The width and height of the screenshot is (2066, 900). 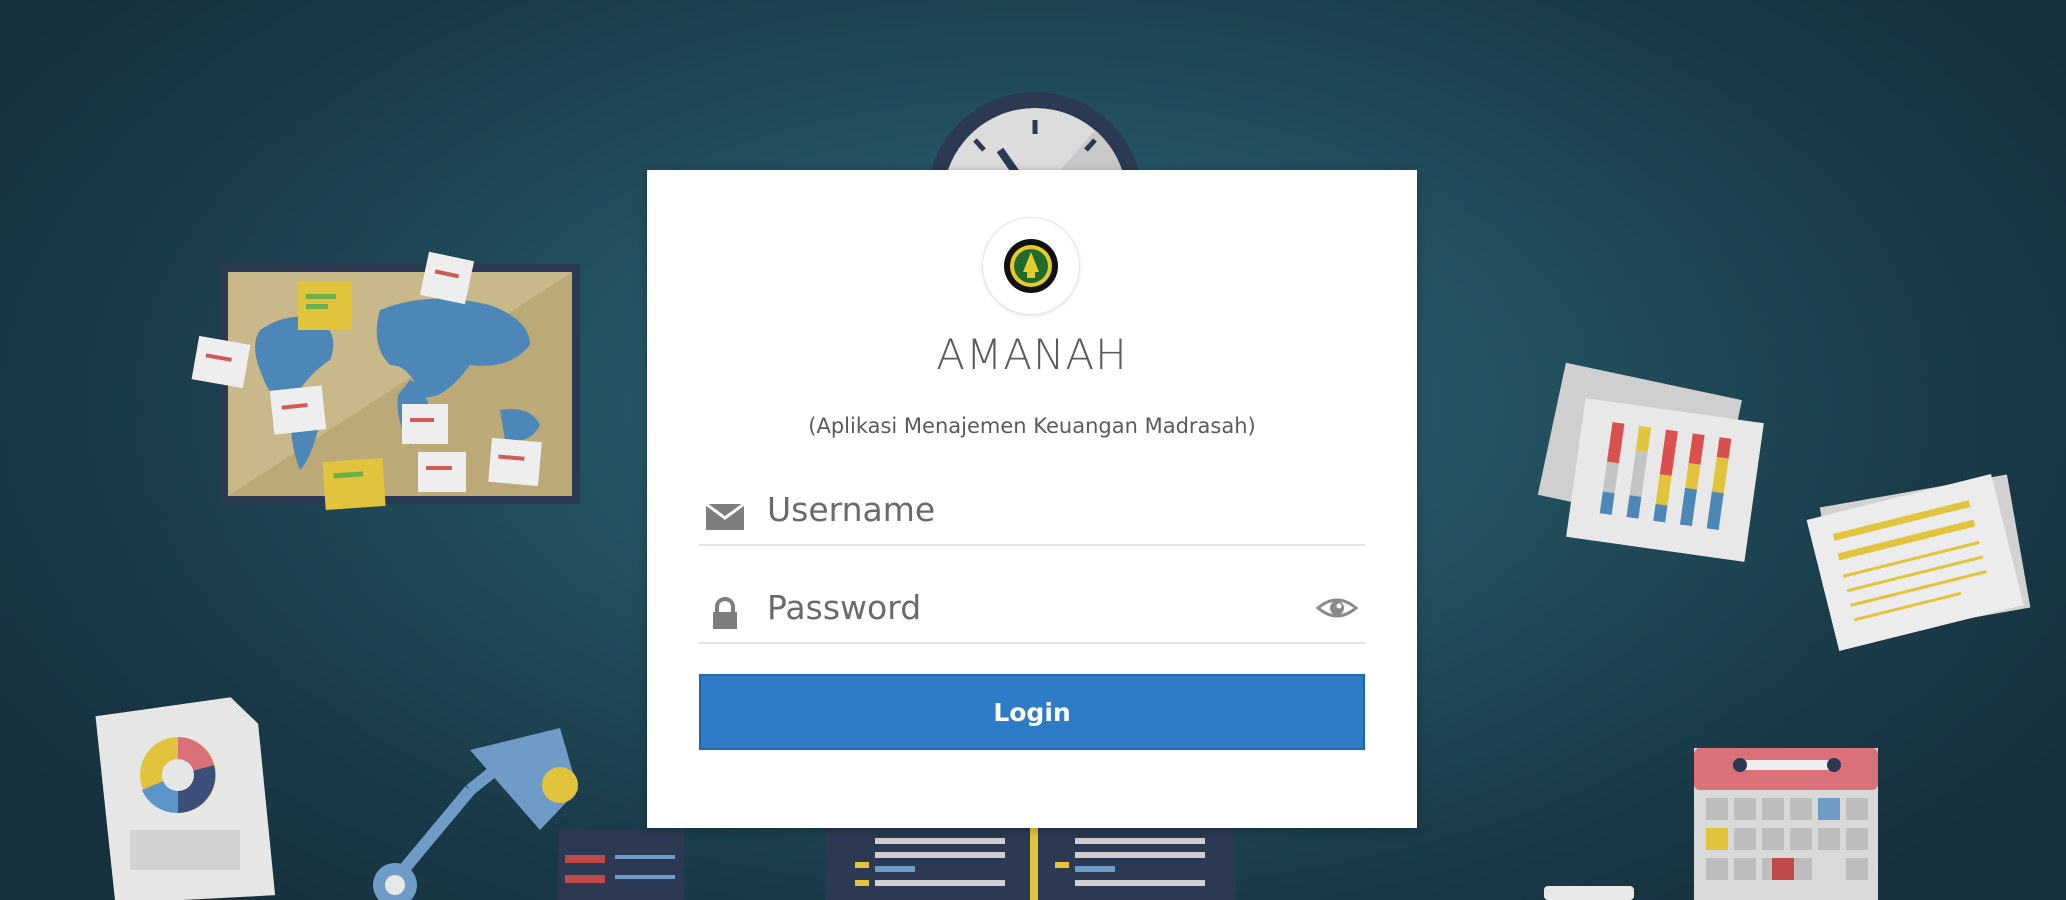 I want to click on world-map-board, so click(x=385, y=381).